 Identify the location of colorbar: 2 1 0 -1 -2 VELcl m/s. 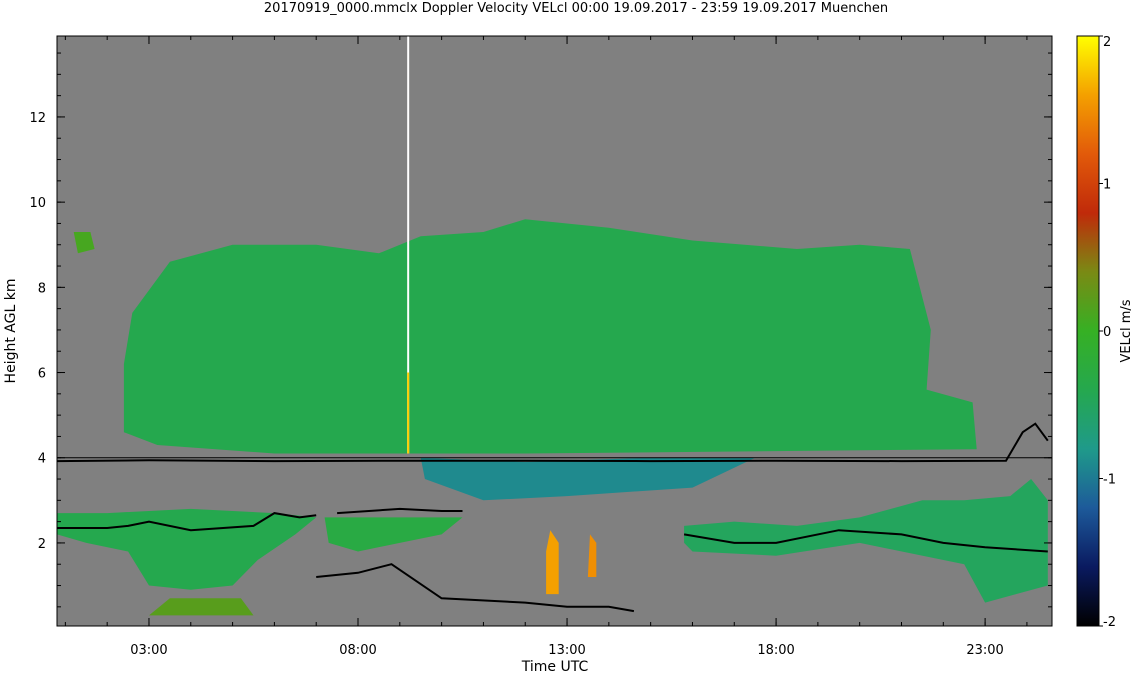
(1105, 332).